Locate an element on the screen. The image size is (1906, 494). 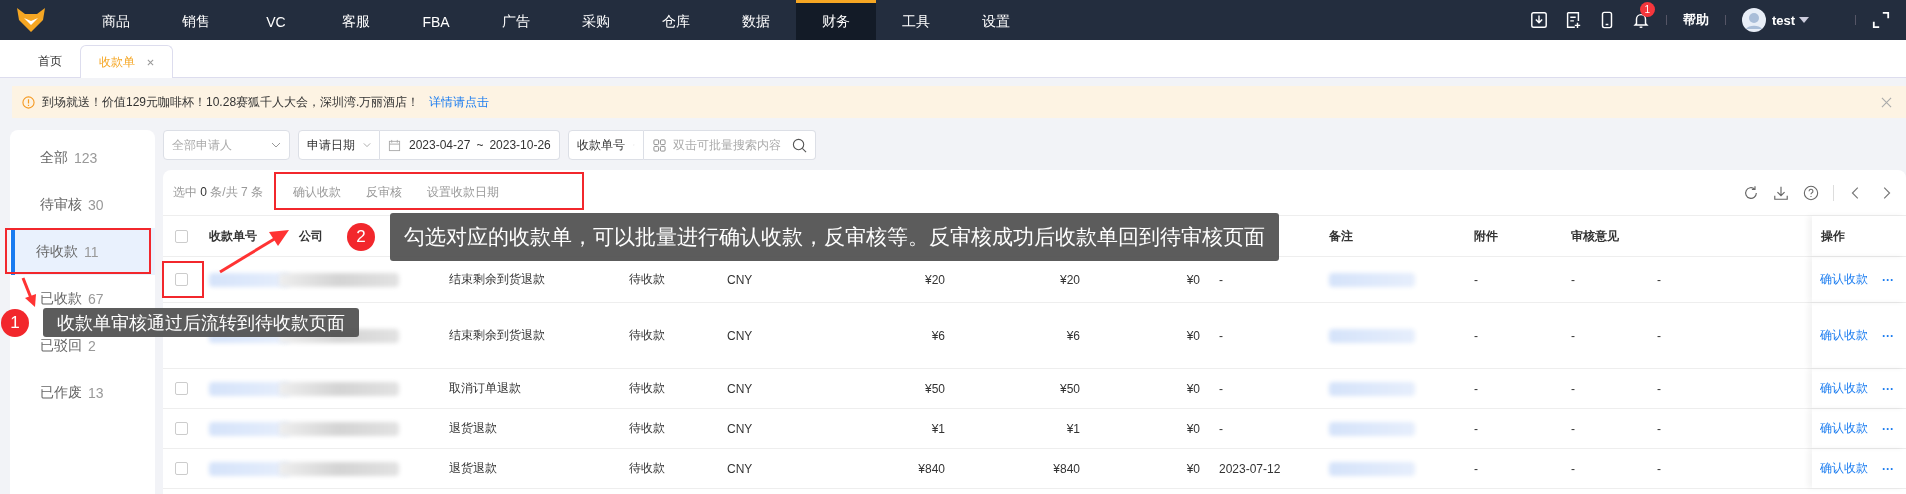
page-tab: 首页 is located at coordinates (50, 61).